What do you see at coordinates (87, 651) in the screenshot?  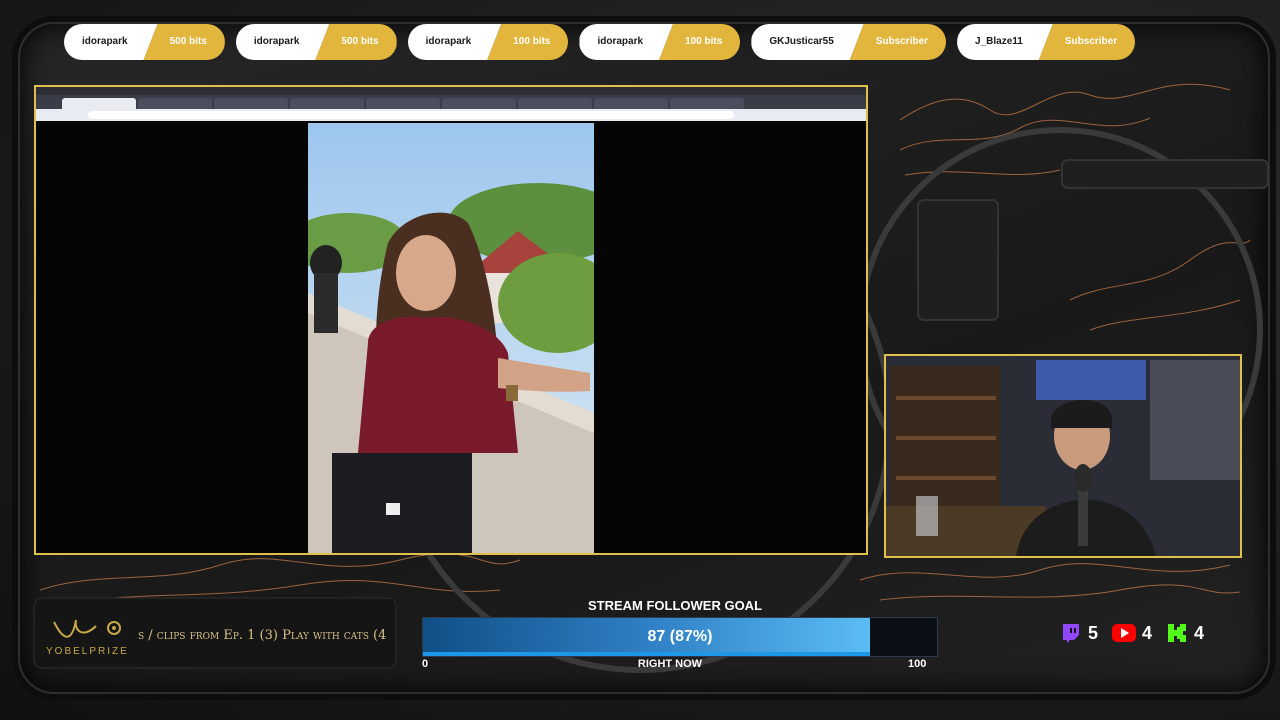 I see `logo-wordmark: YOBELPRIZE` at bounding box center [87, 651].